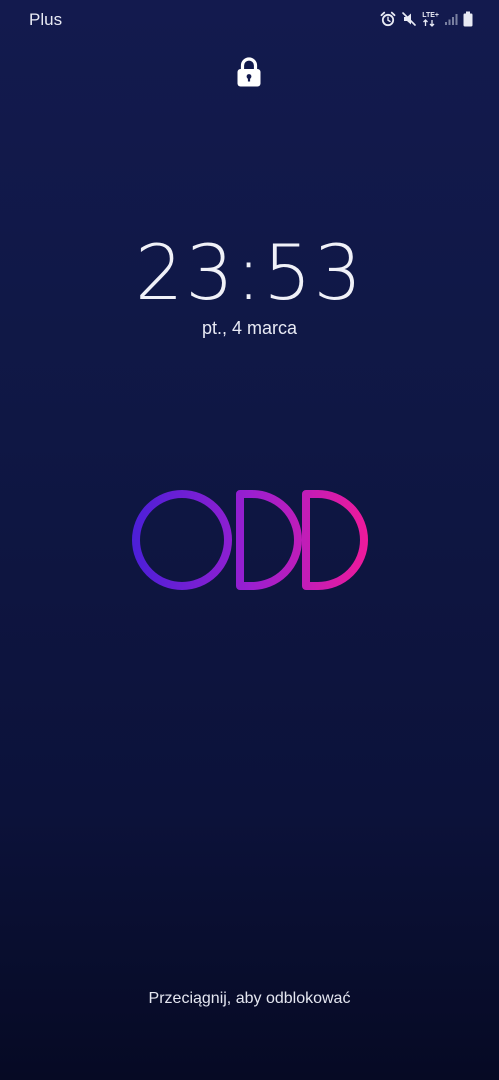 This screenshot has height=1080, width=499. I want to click on status-icons: LTE+, so click(426, 19).